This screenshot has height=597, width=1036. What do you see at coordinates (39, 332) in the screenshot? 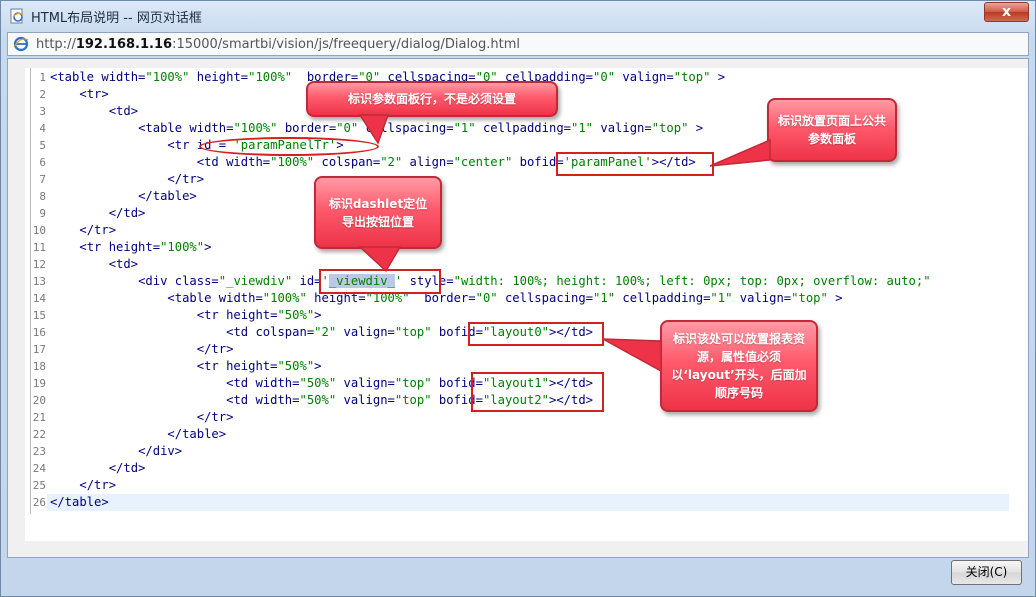
I see `line-number: 16` at bounding box center [39, 332].